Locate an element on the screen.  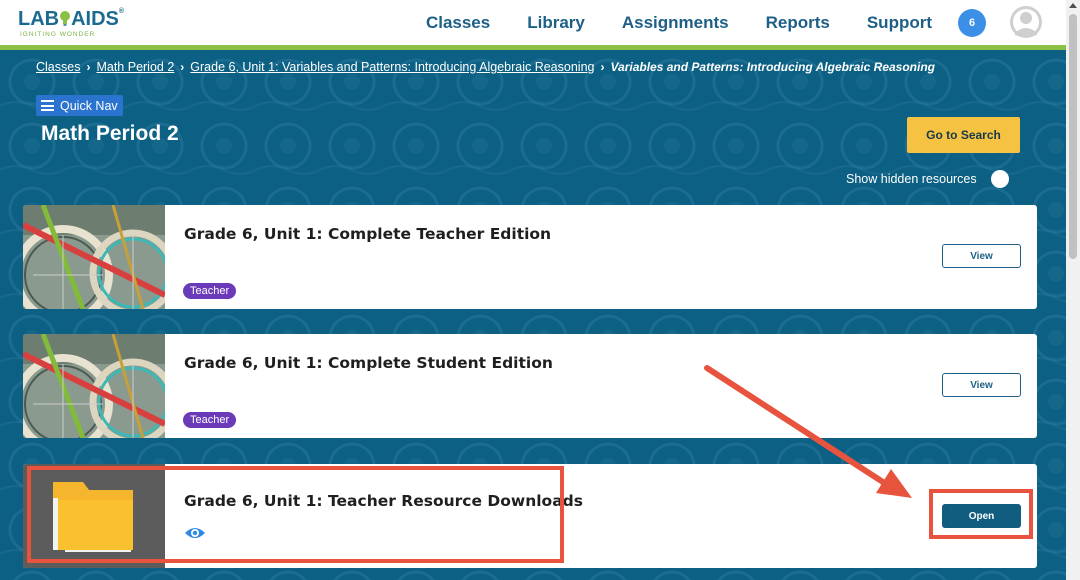
notification-badge: 6 is located at coordinates (972, 23).